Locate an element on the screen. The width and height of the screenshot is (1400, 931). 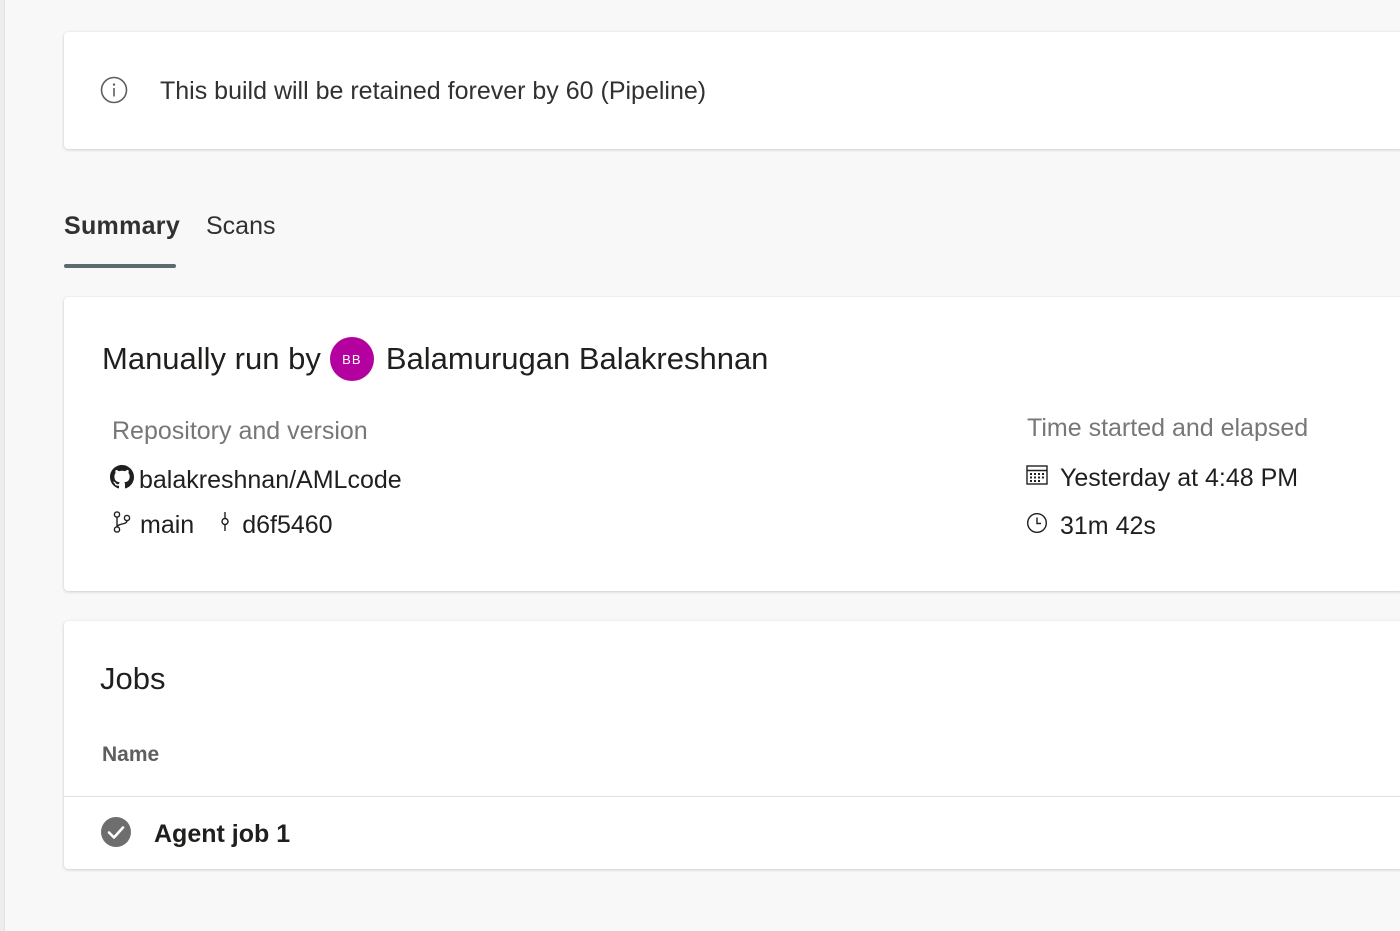
run-by-user-name: Balamurugan Balakreshnan is located at coordinates (577, 359).